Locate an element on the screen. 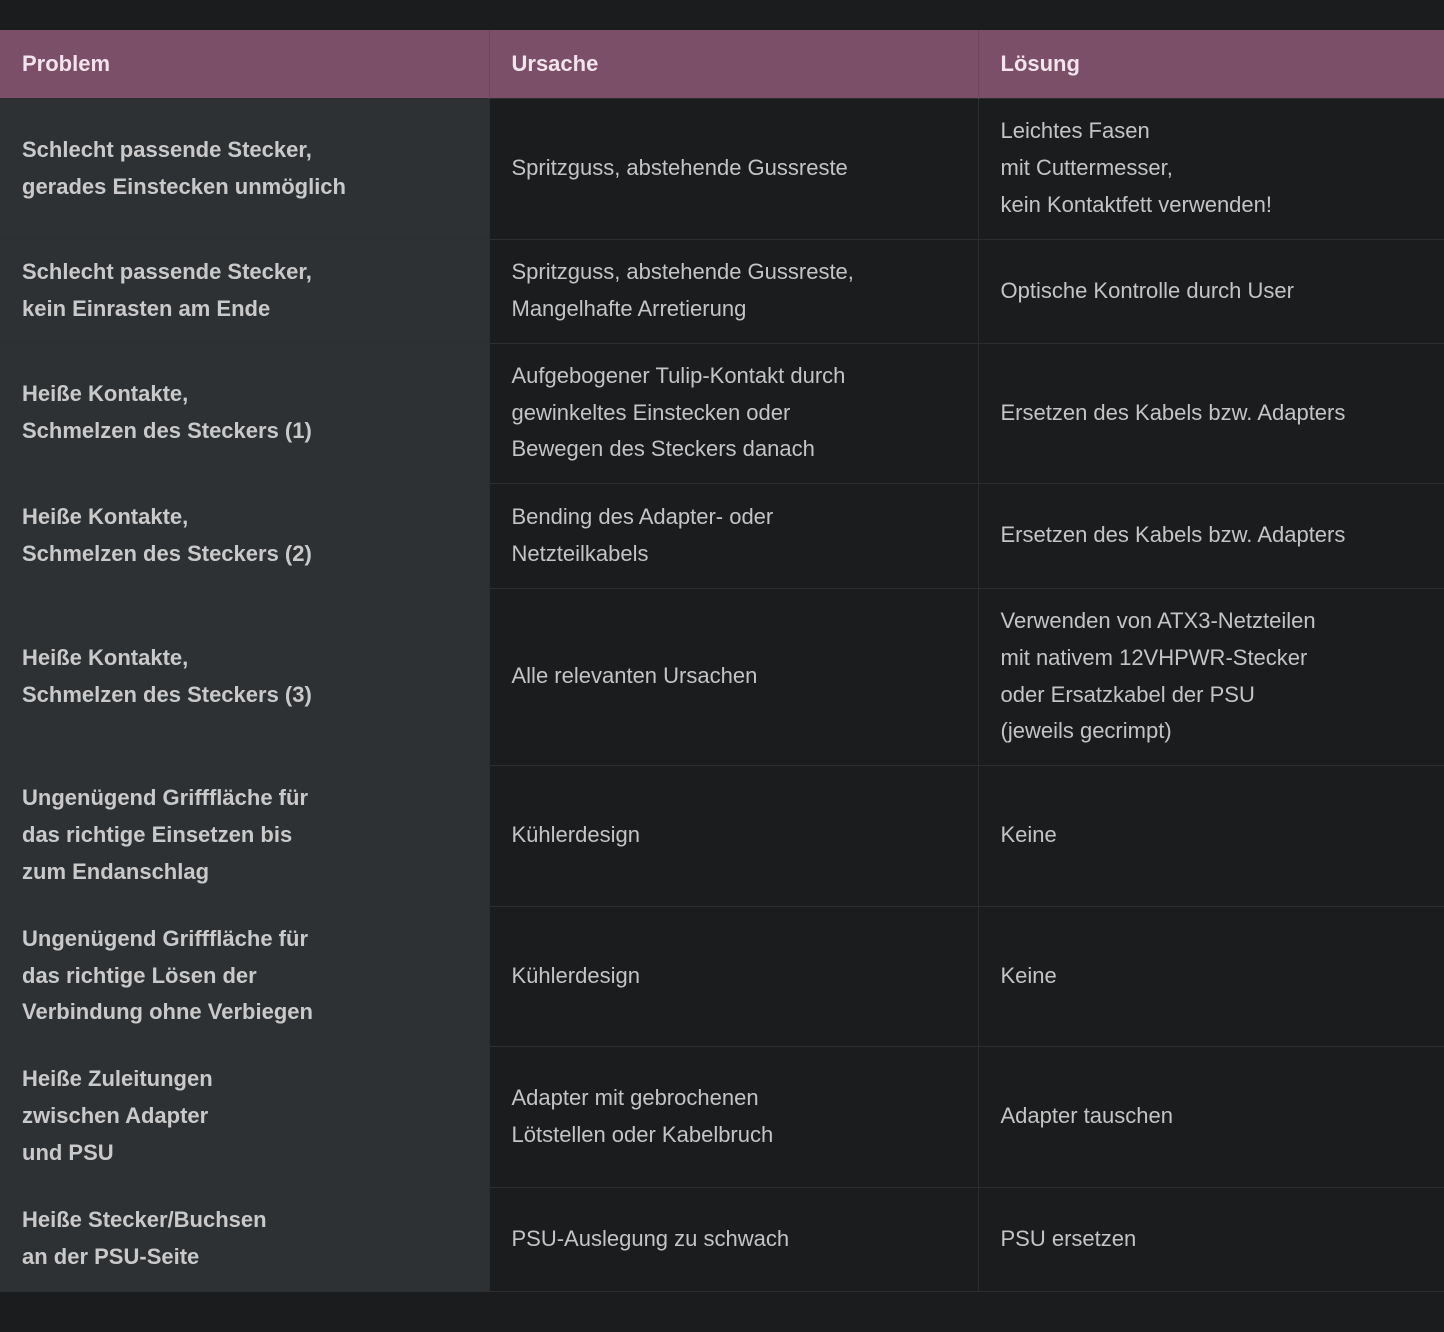 The image size is (1444, 1332). solution-line: mit Cuttermesser, is located at coordinates (1086, 168).